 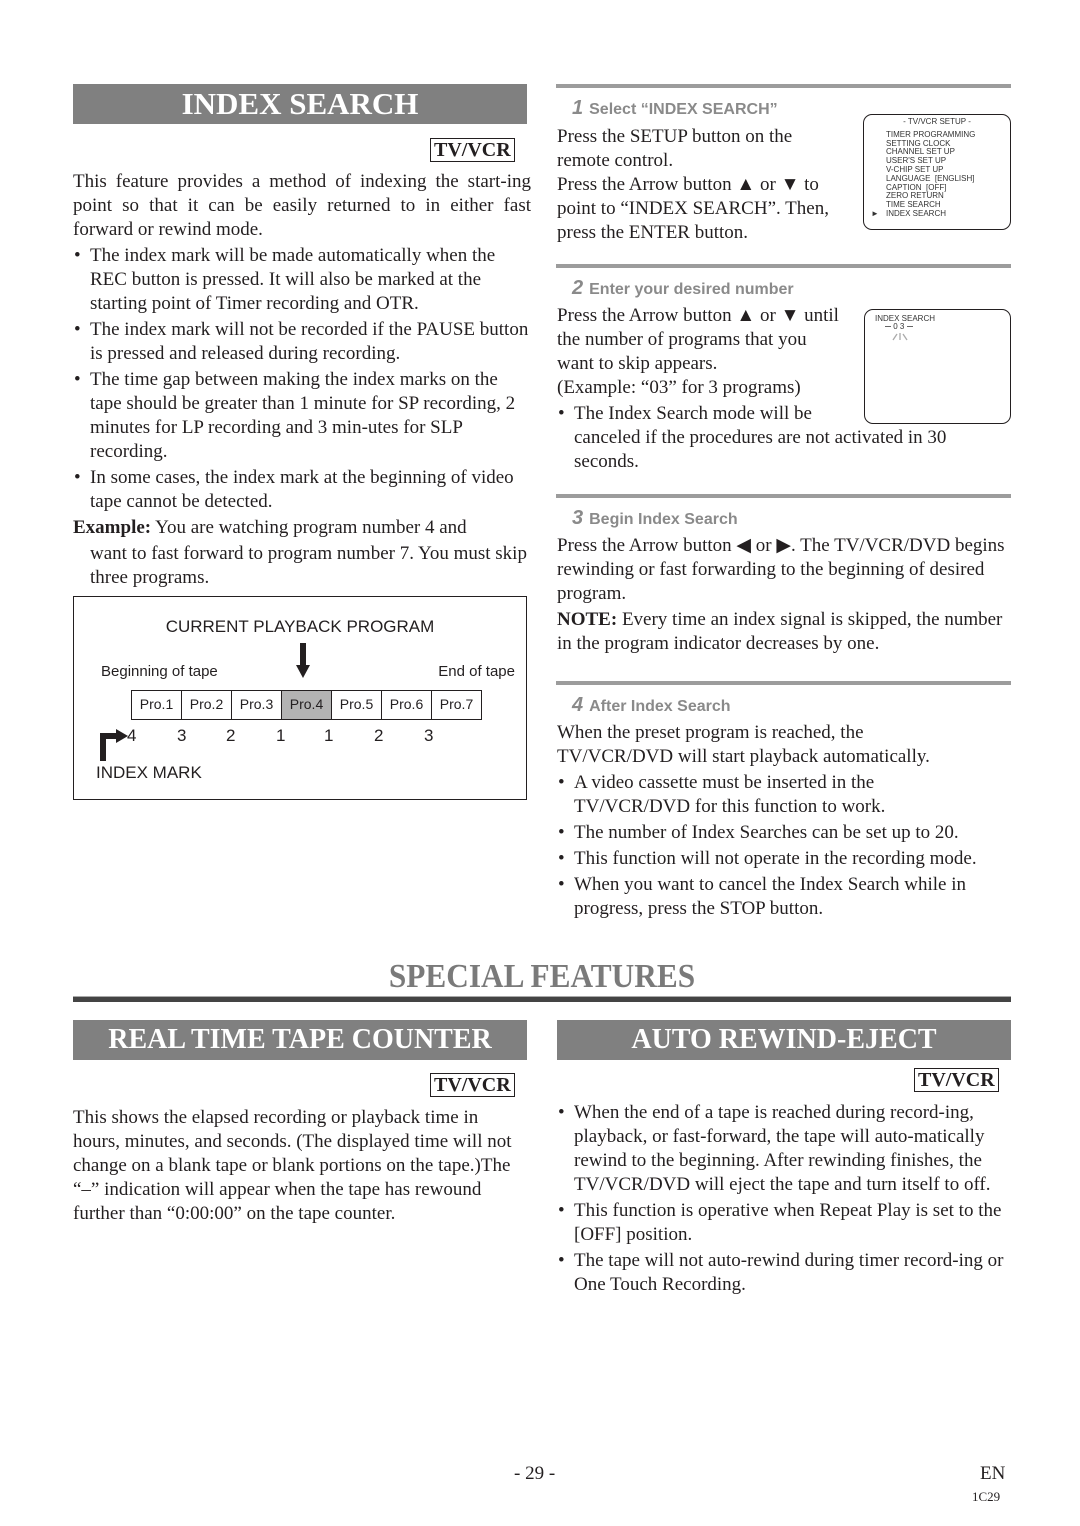 What do you see at coordinates (476, 671) in the screenshot?
I see `end-of-tape-label: End of tape` at bounding box center [476, 671].